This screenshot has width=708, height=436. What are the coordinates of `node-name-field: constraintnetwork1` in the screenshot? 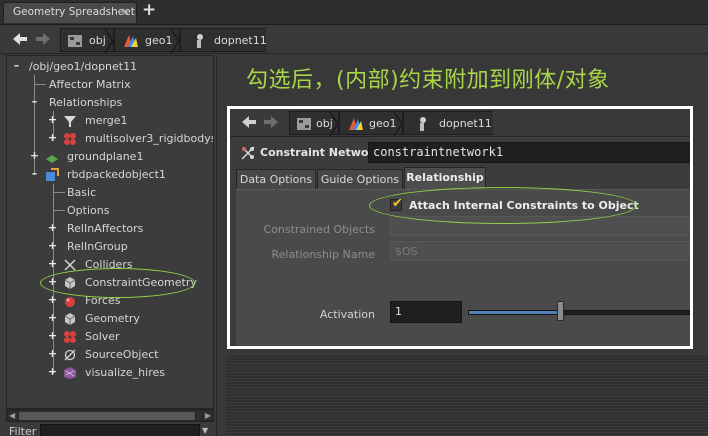 It's located at (529, 152).